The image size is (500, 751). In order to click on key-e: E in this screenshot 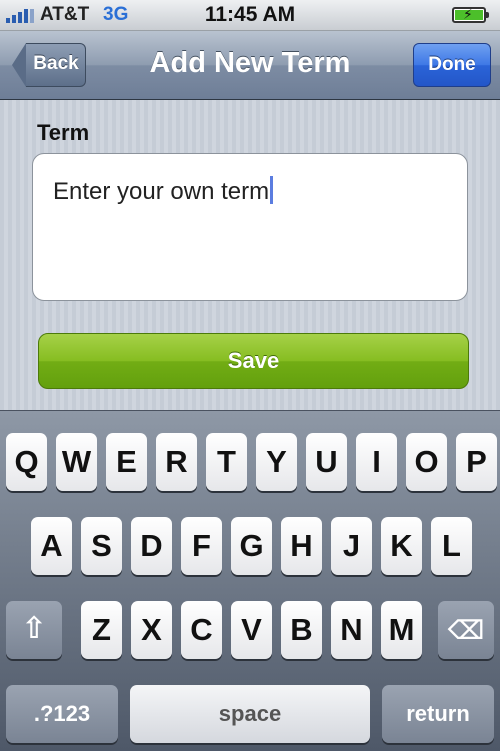, I will do `click(126, 462)`.